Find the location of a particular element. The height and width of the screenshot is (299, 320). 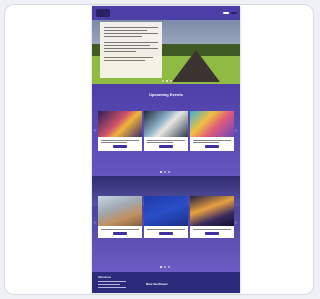

upcoming-events-section: Upcoming Events ‹ › is located at coordinates (166, 130).